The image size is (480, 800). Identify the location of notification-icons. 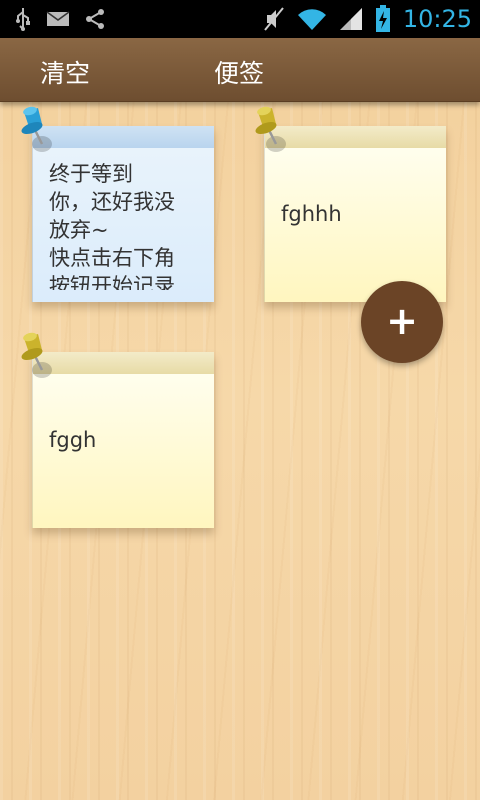
(60, 19).